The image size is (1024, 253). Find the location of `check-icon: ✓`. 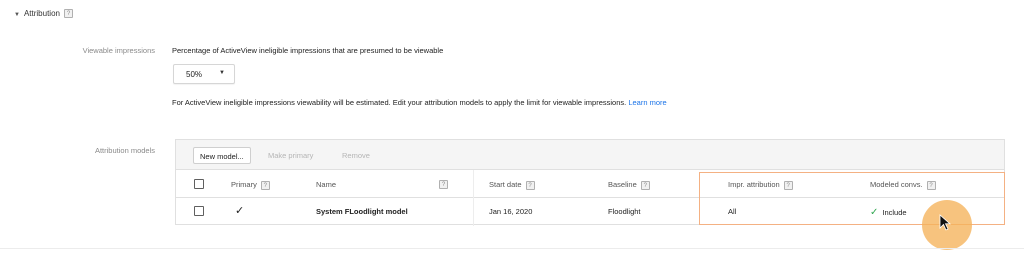

check-icon: ✓ is located at coordinates (874, 212).